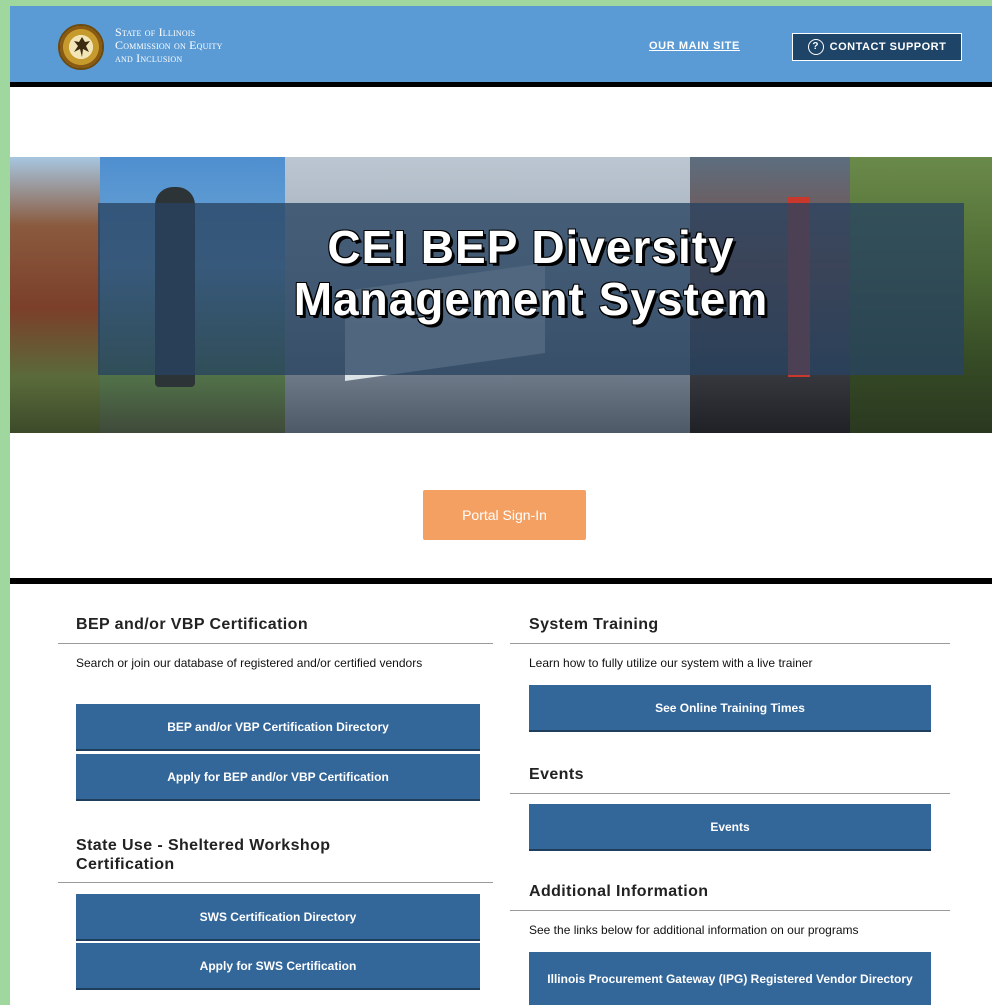 The width and height of the screenshot is (992, 1005). What do you see at coordinates (278, 965) in the screenshot?
I see `apply-sws-button: Apply for SWS Certification` at bounding box center [278, 965].